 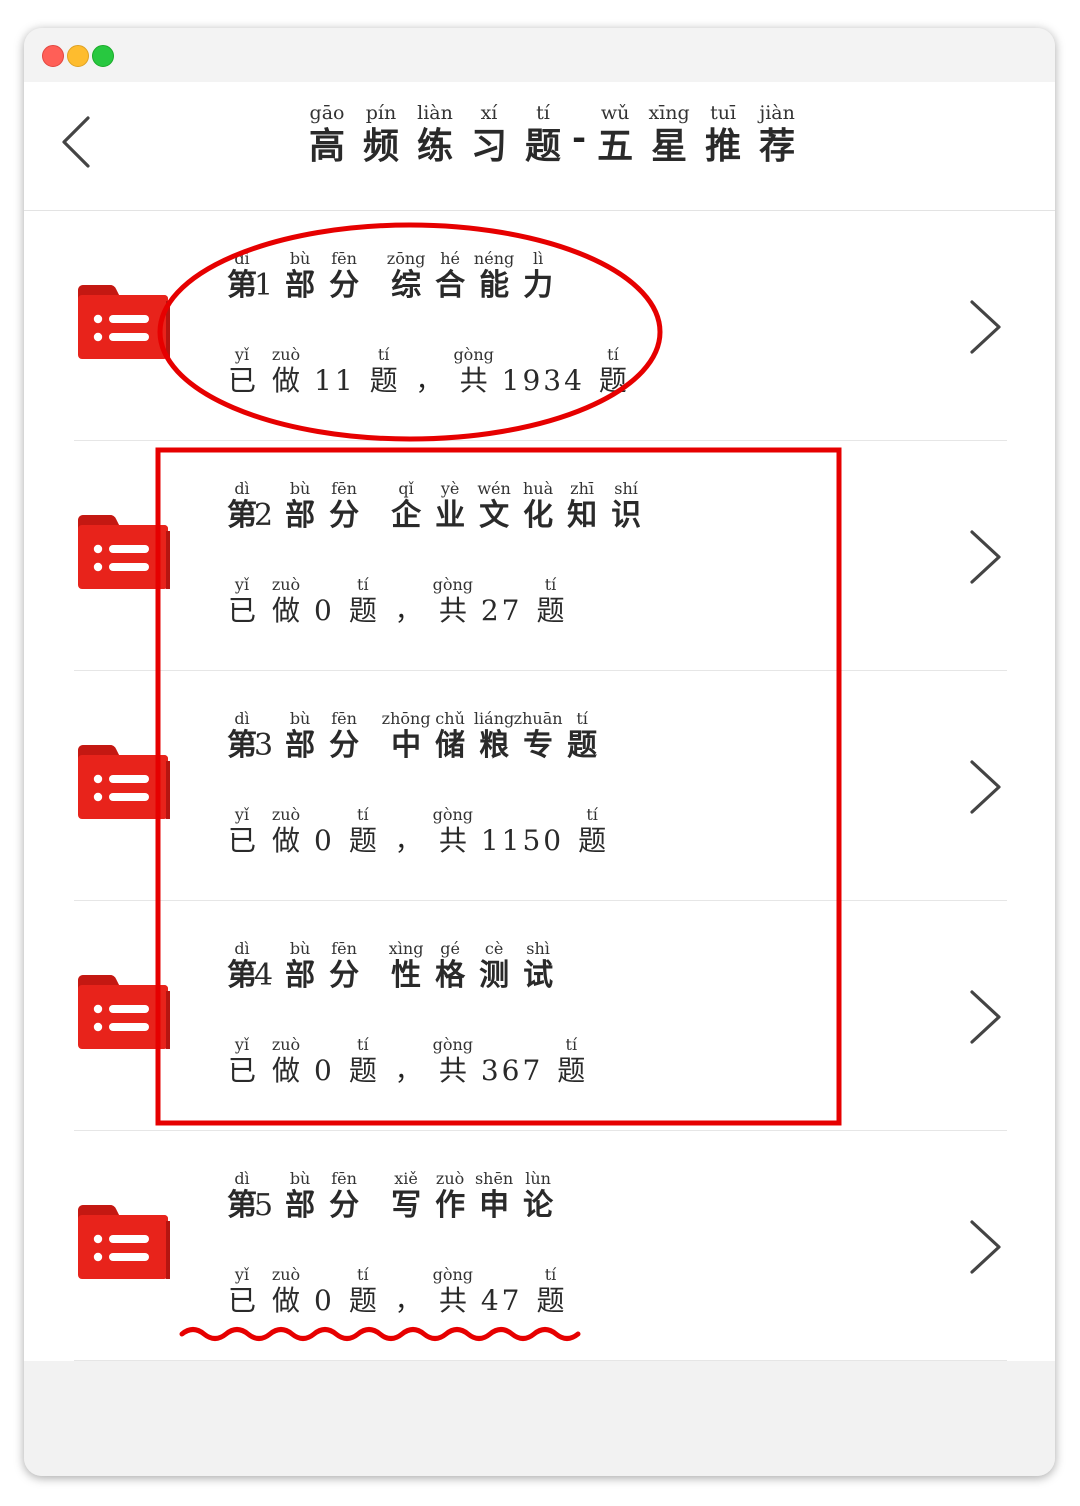 I want to click on section-prefix-char: fēn 分, so click(x=344, y=736).